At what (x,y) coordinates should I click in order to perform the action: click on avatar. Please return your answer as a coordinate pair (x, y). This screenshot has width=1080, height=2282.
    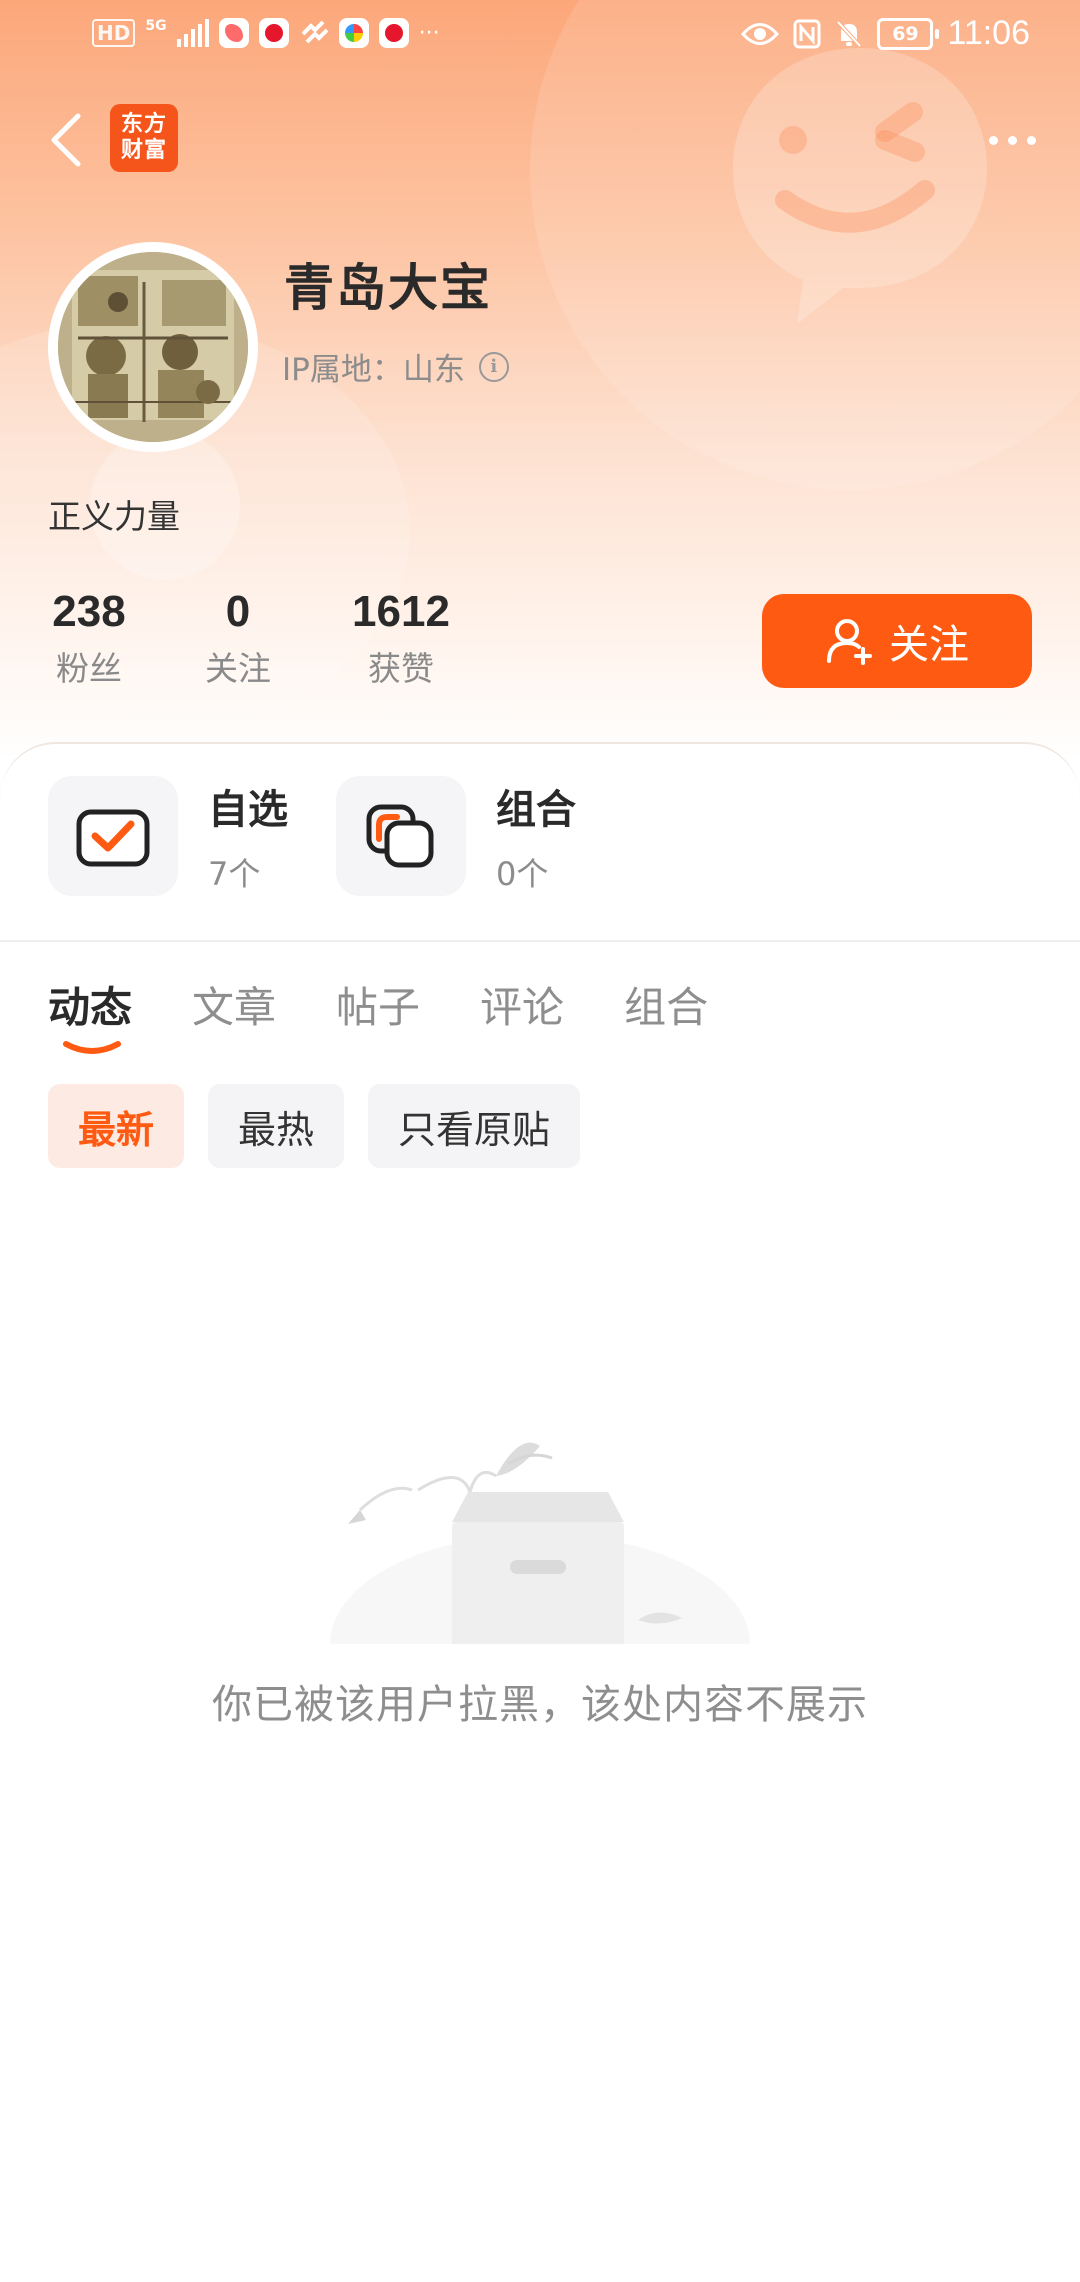
    Looking at the image, I should click on (153, 347).